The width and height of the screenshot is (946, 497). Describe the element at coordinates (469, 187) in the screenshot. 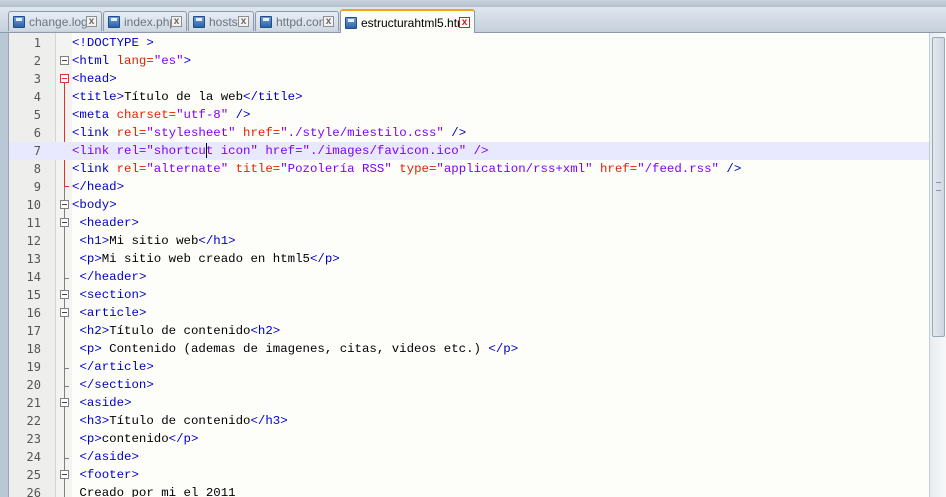

I see `code-line: 9 </head>` at that location.